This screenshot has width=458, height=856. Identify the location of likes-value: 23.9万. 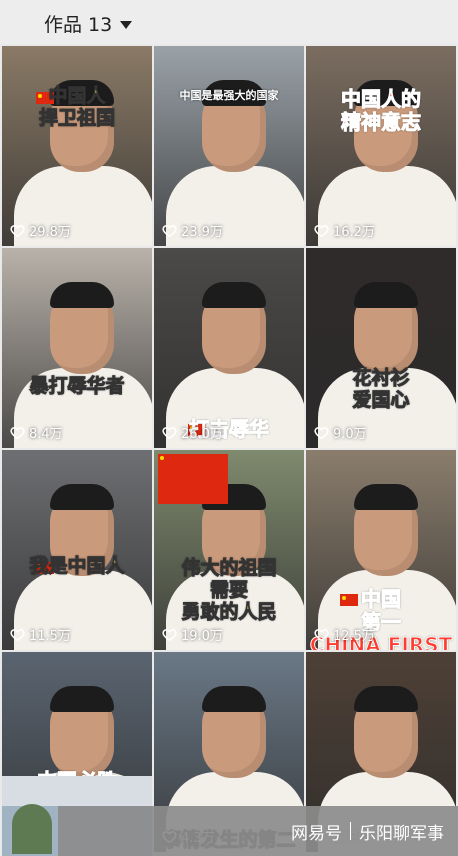
(202, 232).